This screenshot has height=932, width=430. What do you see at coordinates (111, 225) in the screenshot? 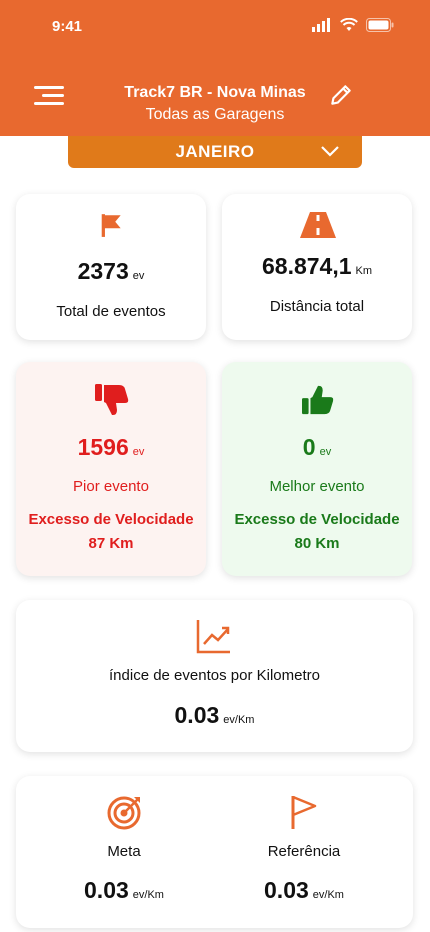
I see `flag-icon` at bounding box center [111, 225].